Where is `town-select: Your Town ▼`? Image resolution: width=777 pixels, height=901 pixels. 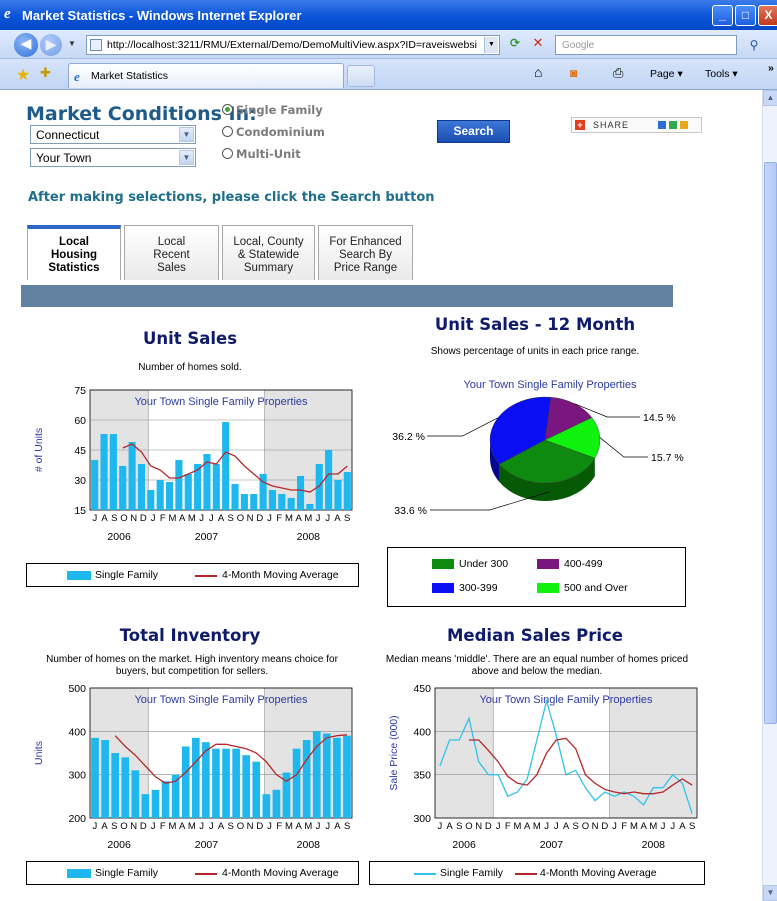 town-select: Your Town ▼ is located at coordinates (113, 157).